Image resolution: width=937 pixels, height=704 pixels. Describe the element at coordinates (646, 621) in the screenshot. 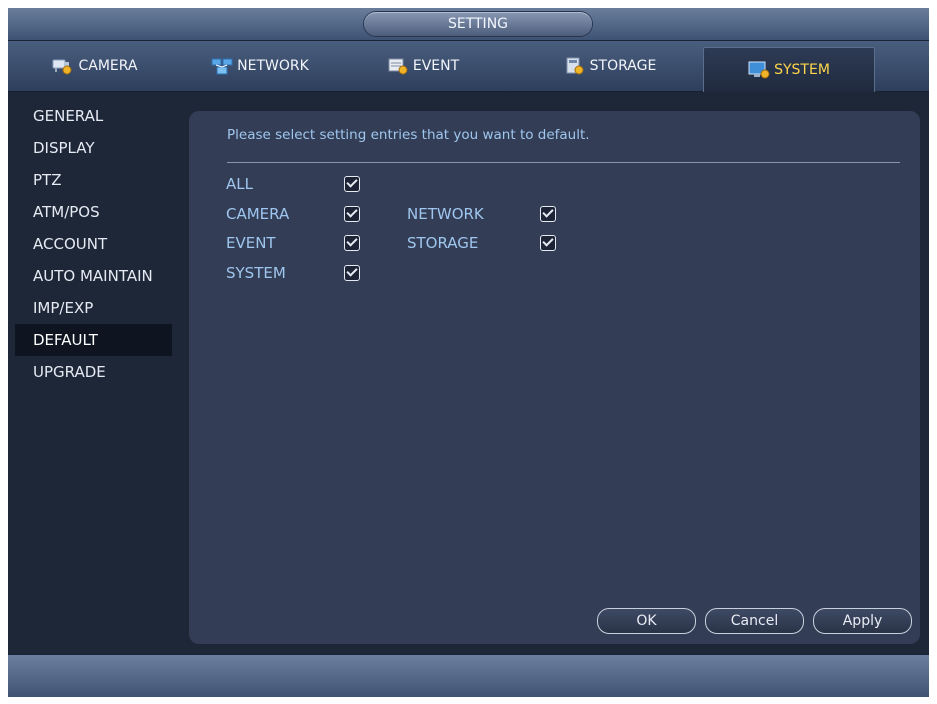

I see `ok-button: OK` at that location.